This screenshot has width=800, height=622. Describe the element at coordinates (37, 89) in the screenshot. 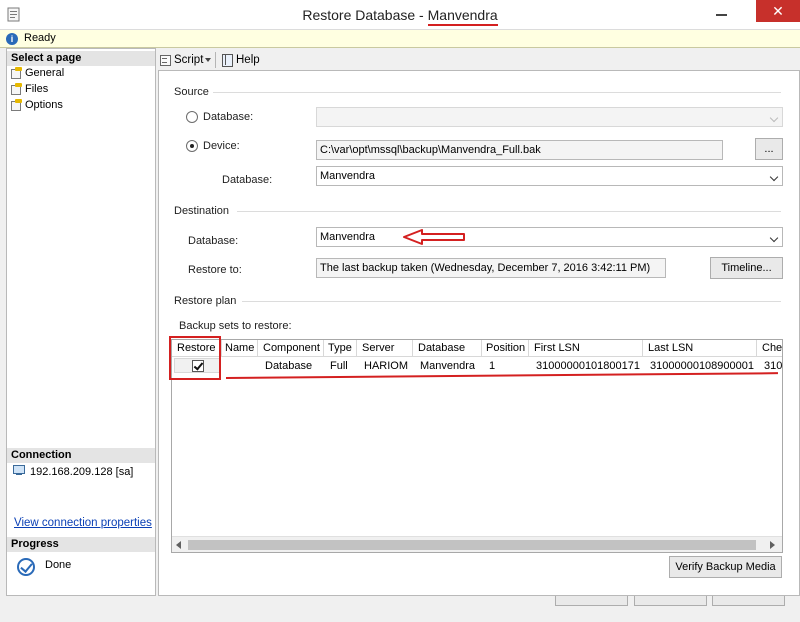

I see `page-item-label: Files` at that location.